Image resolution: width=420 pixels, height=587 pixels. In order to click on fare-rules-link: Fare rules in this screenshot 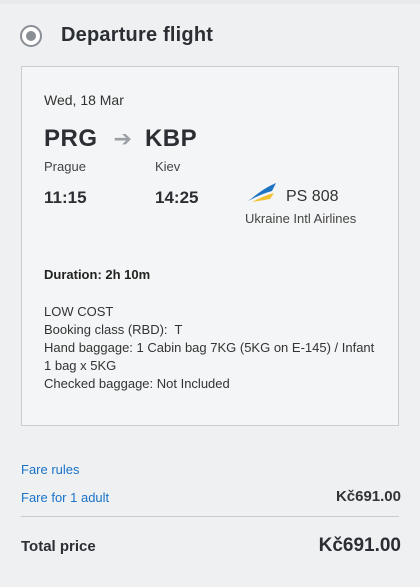, I will do `click(50, 469)`.